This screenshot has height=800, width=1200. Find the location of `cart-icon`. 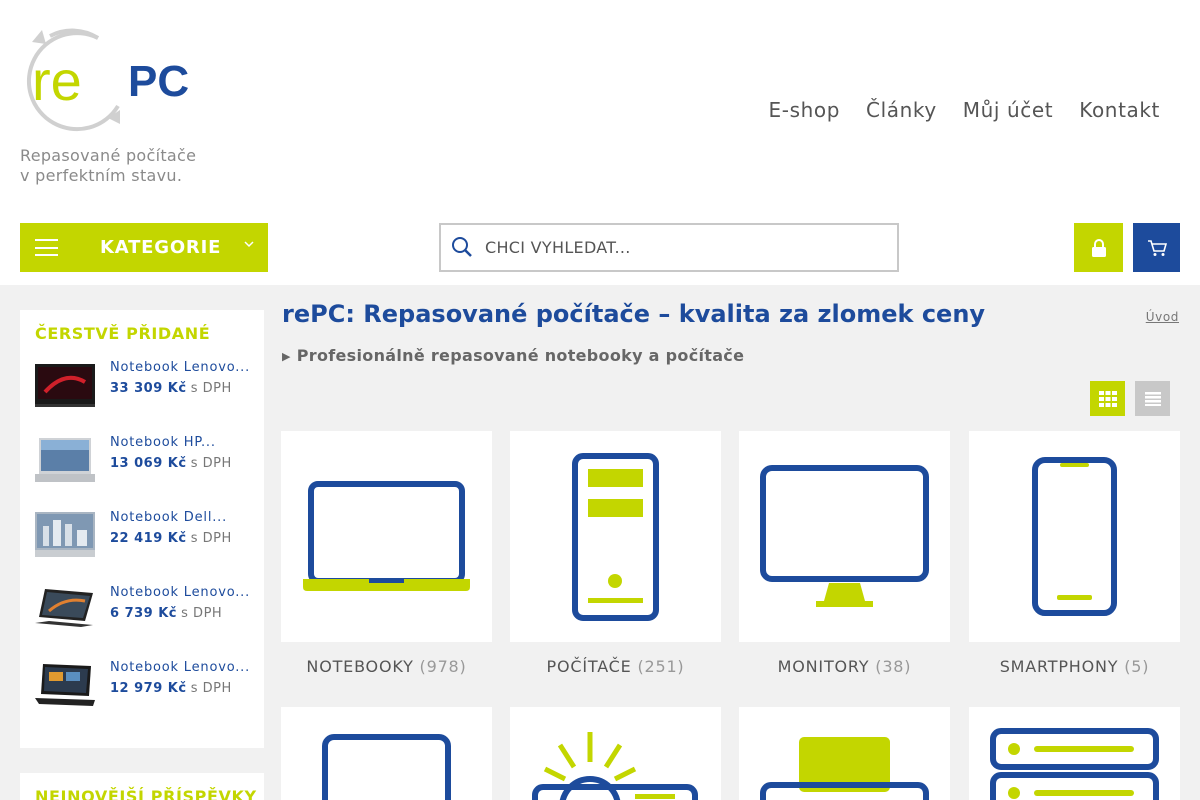

cart-icon is located at coordinates (1157, 247).